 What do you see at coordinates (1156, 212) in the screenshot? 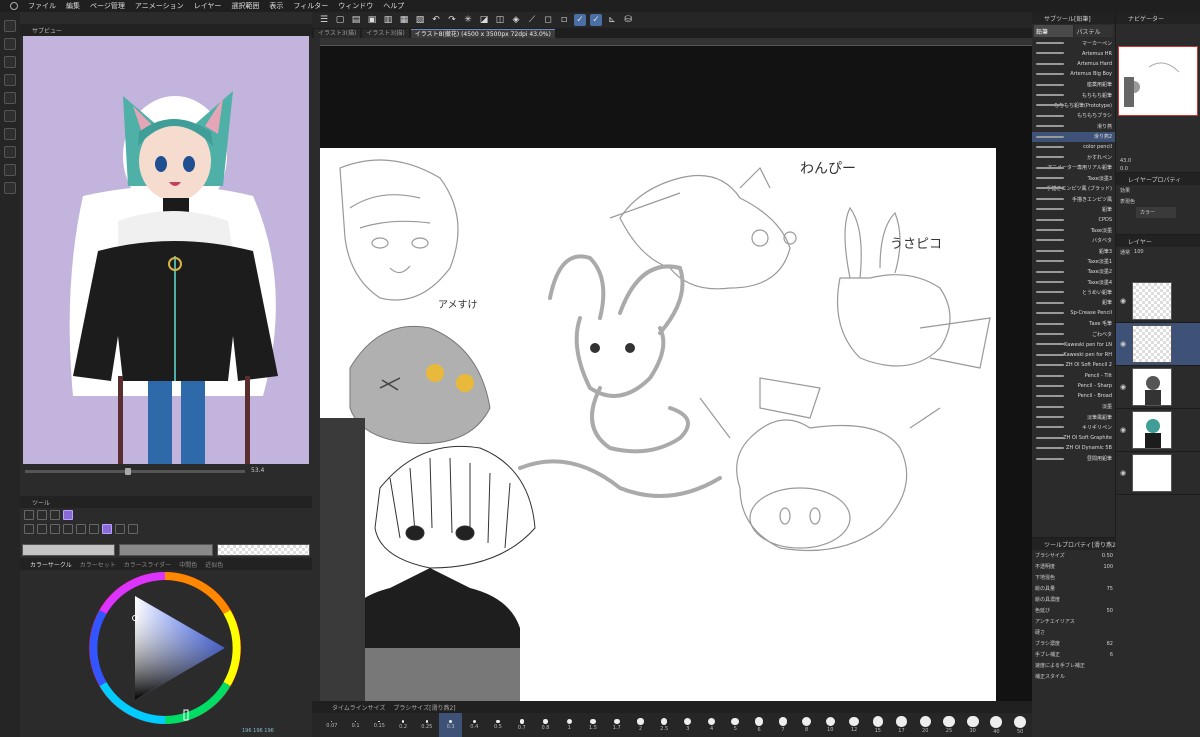
I see `layer-color-select: カラー` at bounding box center [1156, 212].